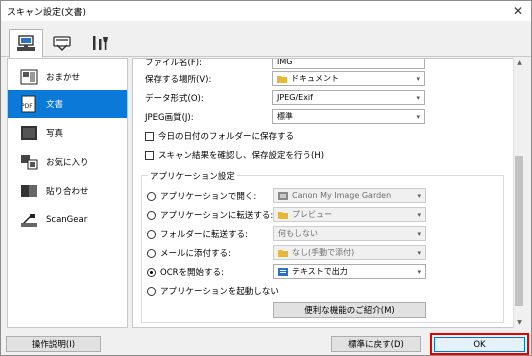 The width and height of the screenshot is (532, 356). I want to click on option-do-not-start: アプリケーションを起動しない, so click(213, 291).